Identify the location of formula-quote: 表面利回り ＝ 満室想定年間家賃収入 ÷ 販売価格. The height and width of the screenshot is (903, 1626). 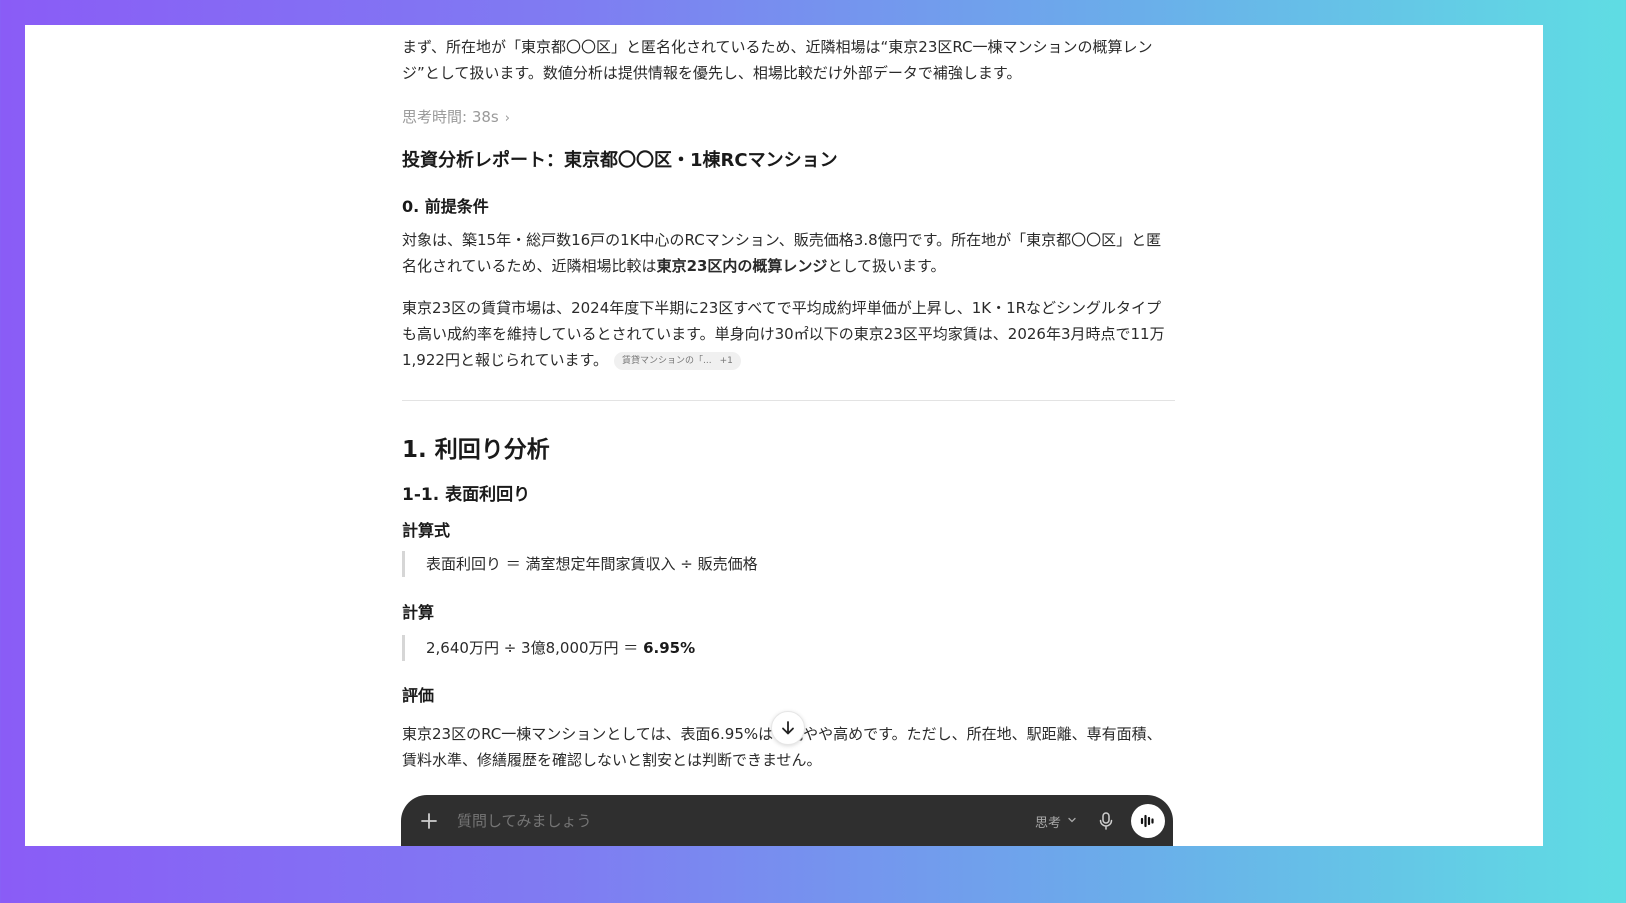
(580, 564).